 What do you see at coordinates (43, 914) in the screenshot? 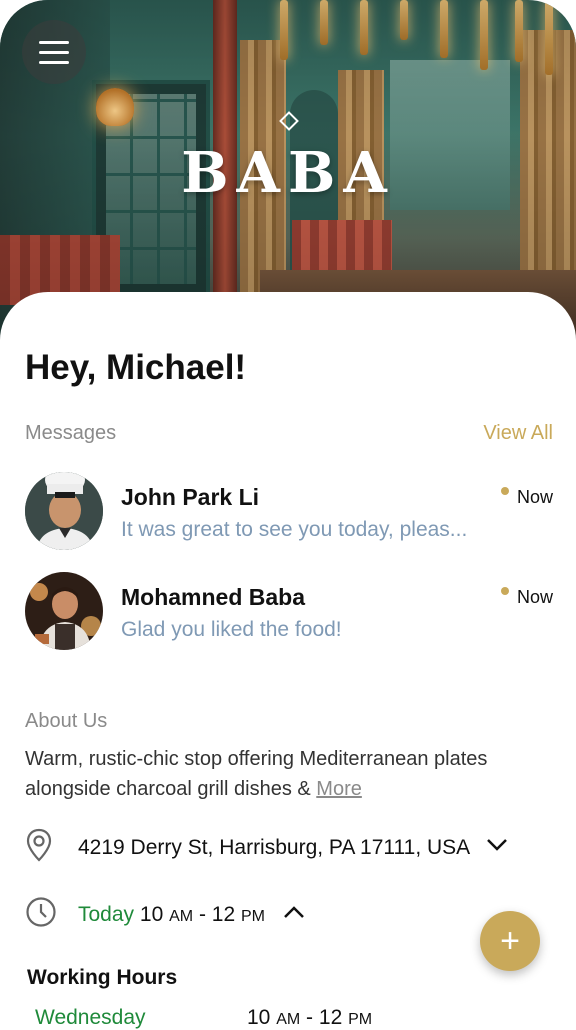
I see `clock-icon` at bounding box center [43, 914].